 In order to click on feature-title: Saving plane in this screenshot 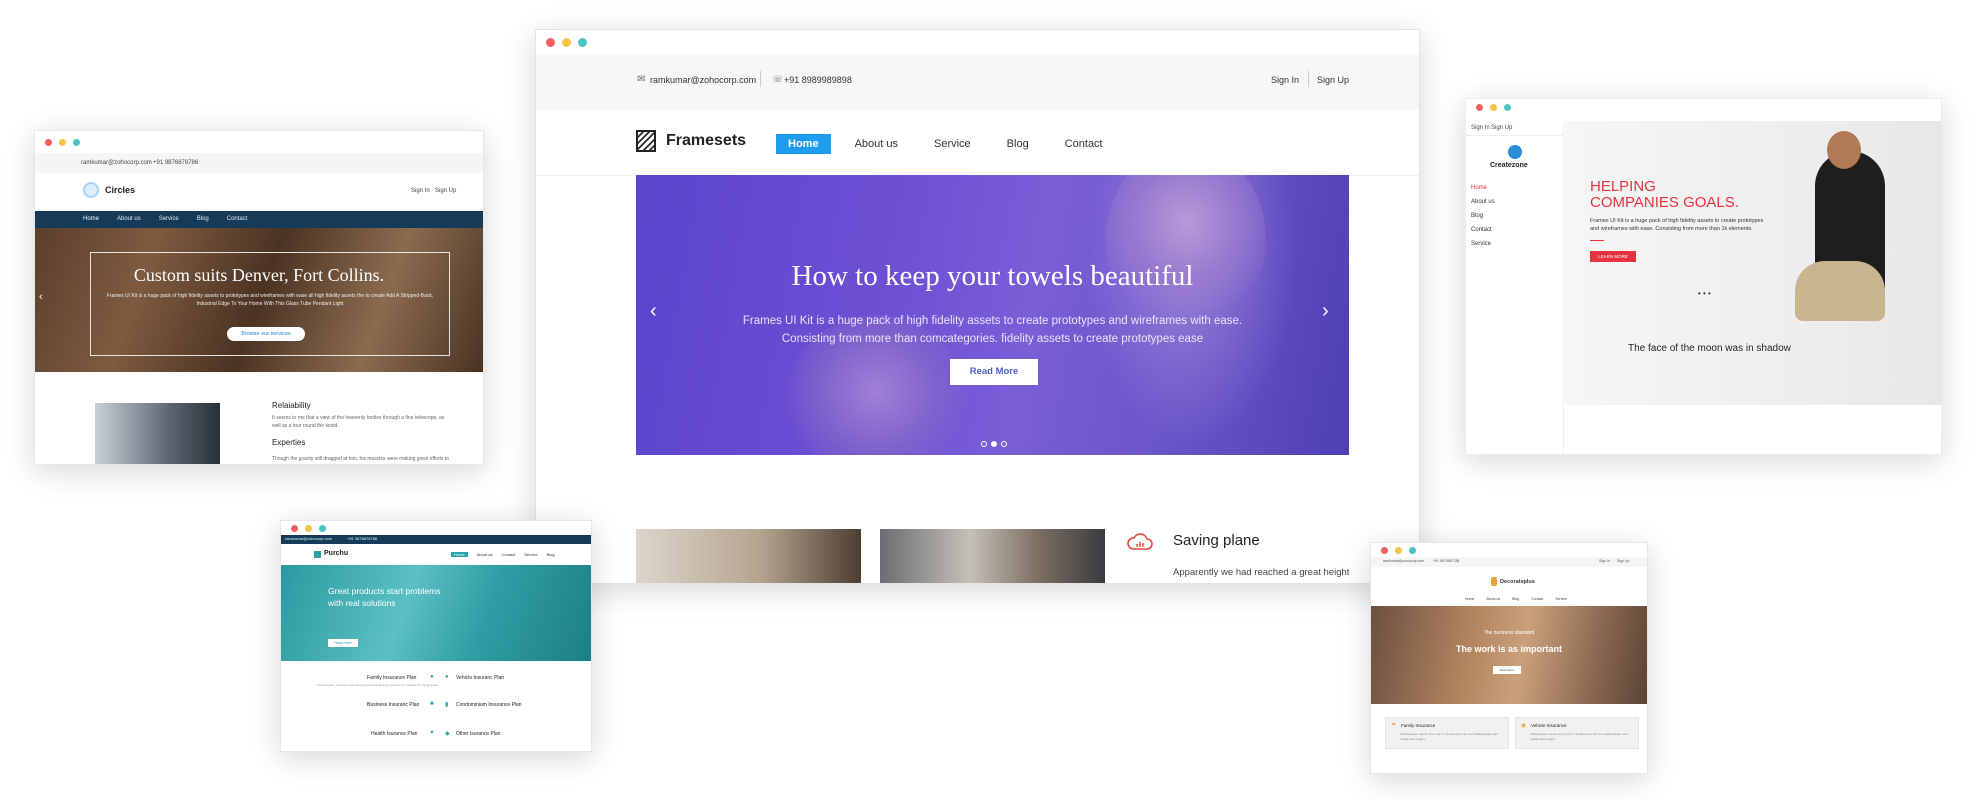, I will do `click(1216, 540)`.